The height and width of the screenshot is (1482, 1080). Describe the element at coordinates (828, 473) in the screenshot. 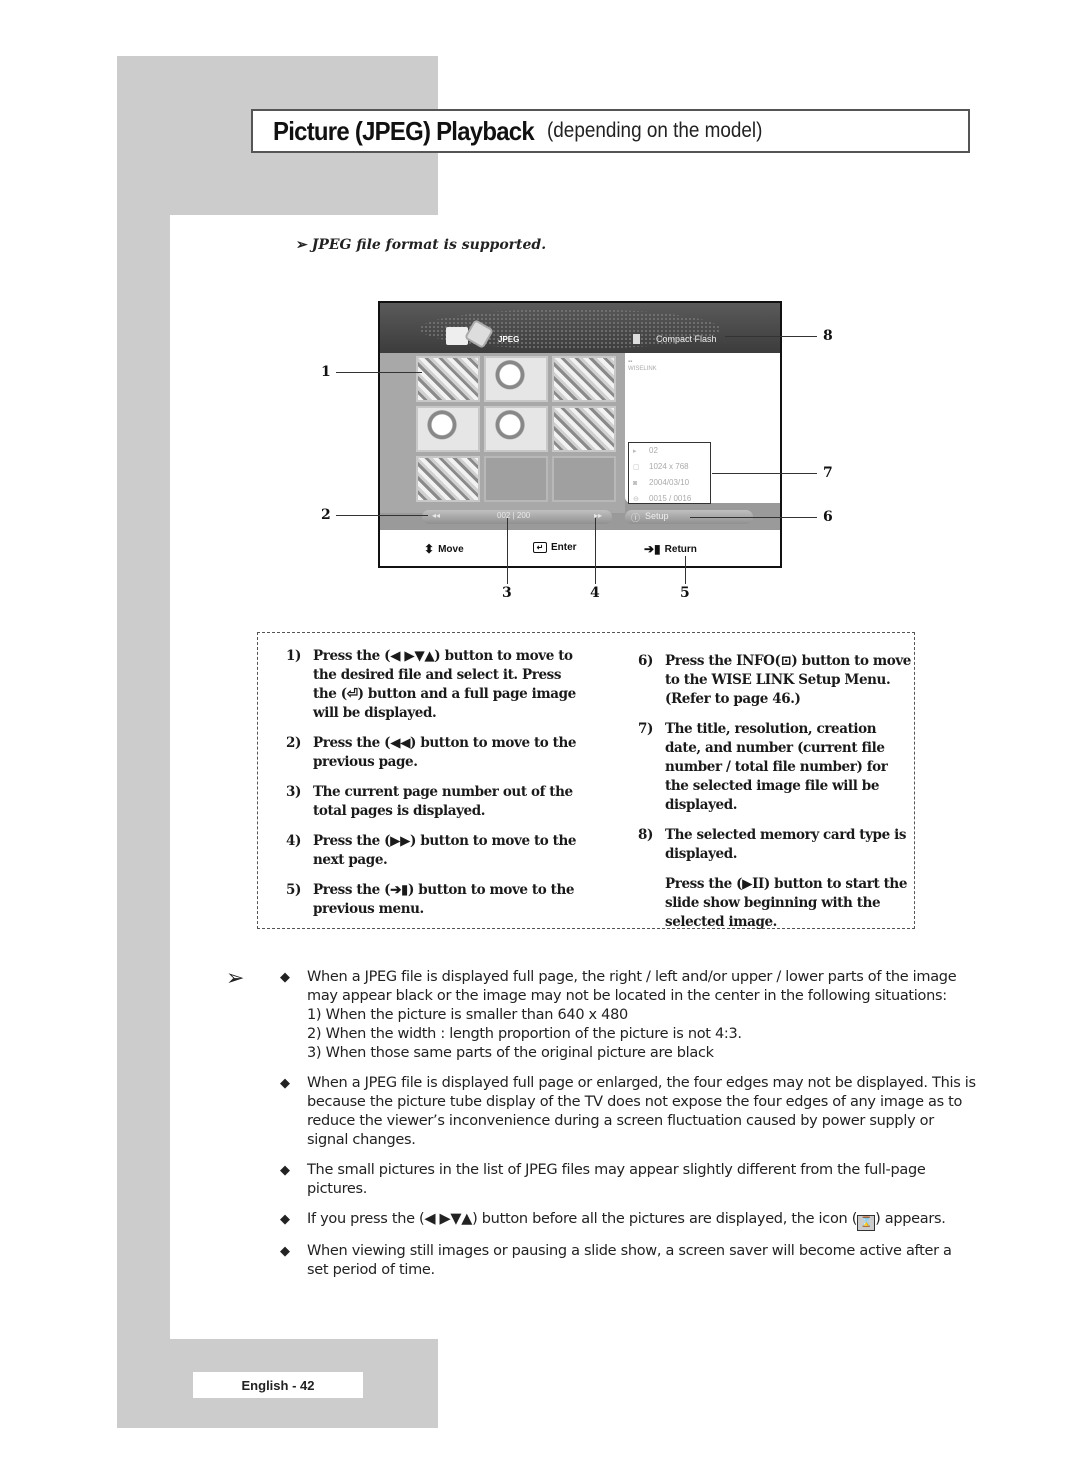

I see `callout-7: 7` at that location.